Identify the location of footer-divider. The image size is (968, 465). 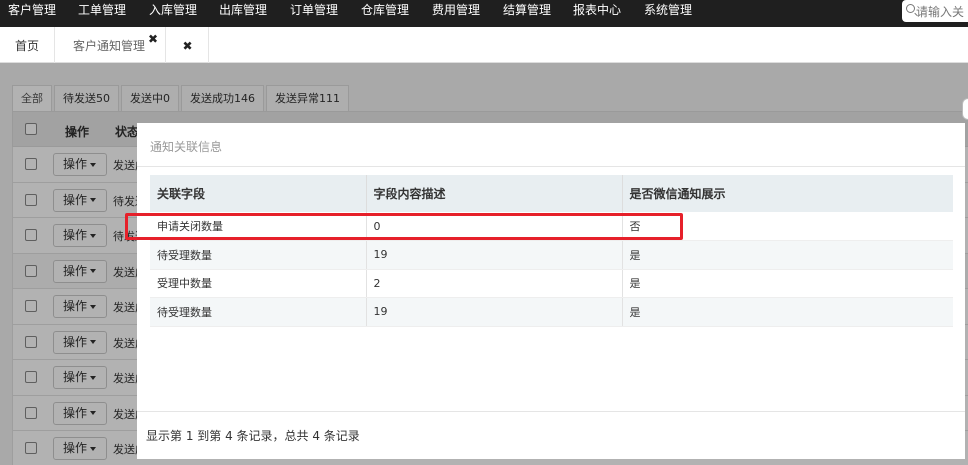
(551, 411).